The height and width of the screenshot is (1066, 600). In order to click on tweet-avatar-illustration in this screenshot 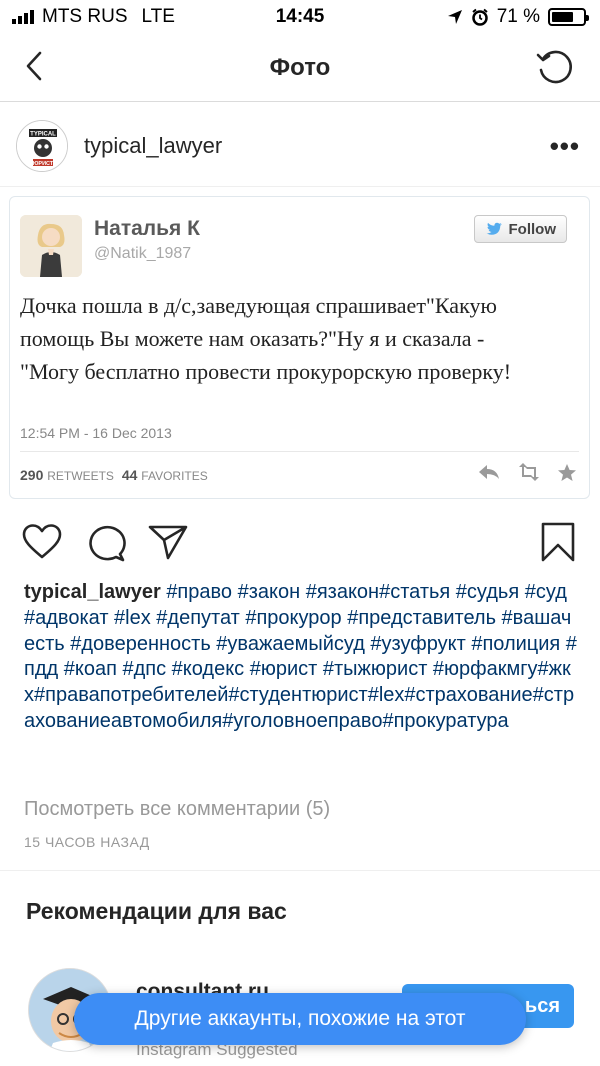, I will do `click(51, 246)`.